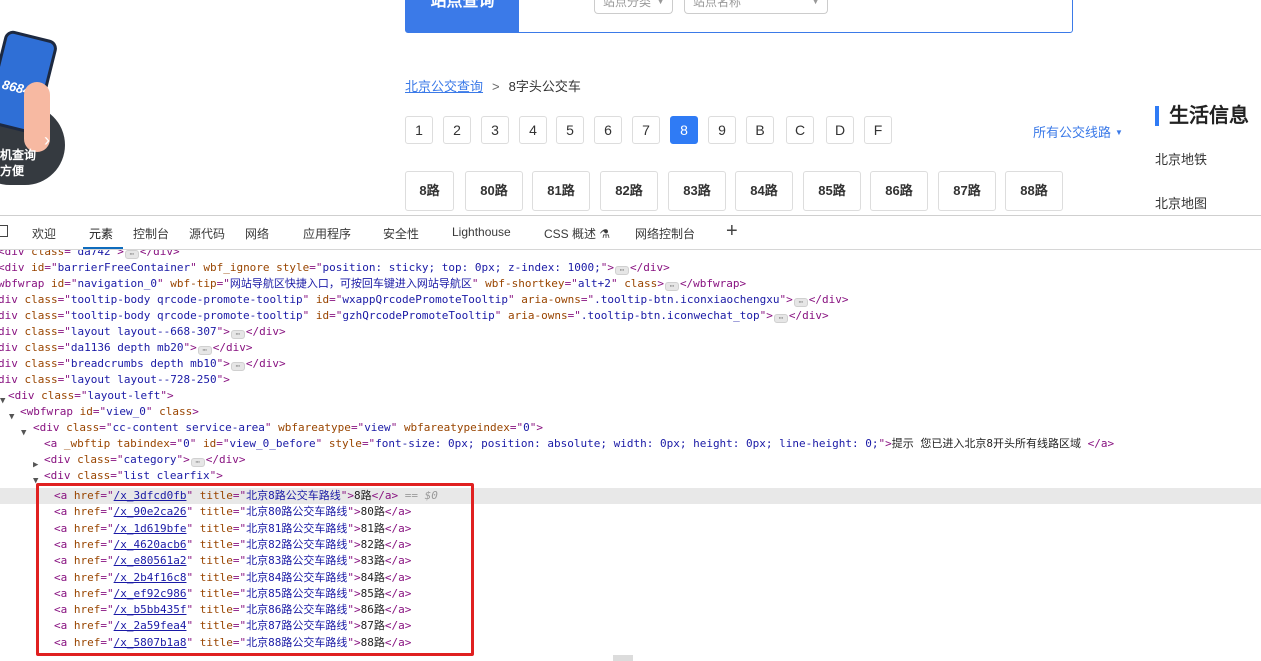 This screenshot has height=661, width=1261. Describe the element at coordinates (1181, 158) in the screenshot. I see `life-link-subway: 北京地铁` at that location.